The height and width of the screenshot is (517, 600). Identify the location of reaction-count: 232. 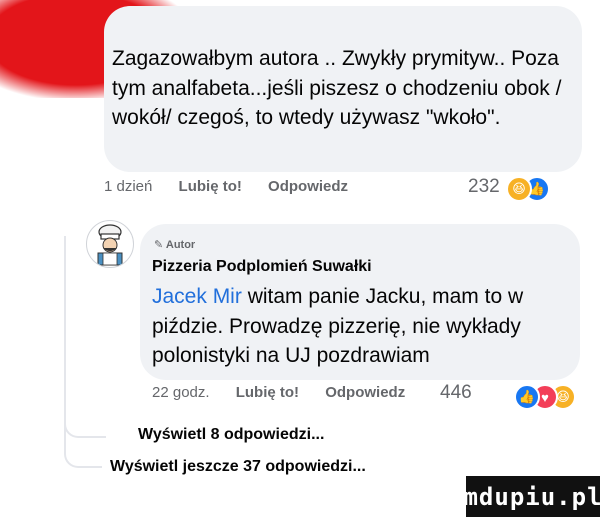
(484, 187).